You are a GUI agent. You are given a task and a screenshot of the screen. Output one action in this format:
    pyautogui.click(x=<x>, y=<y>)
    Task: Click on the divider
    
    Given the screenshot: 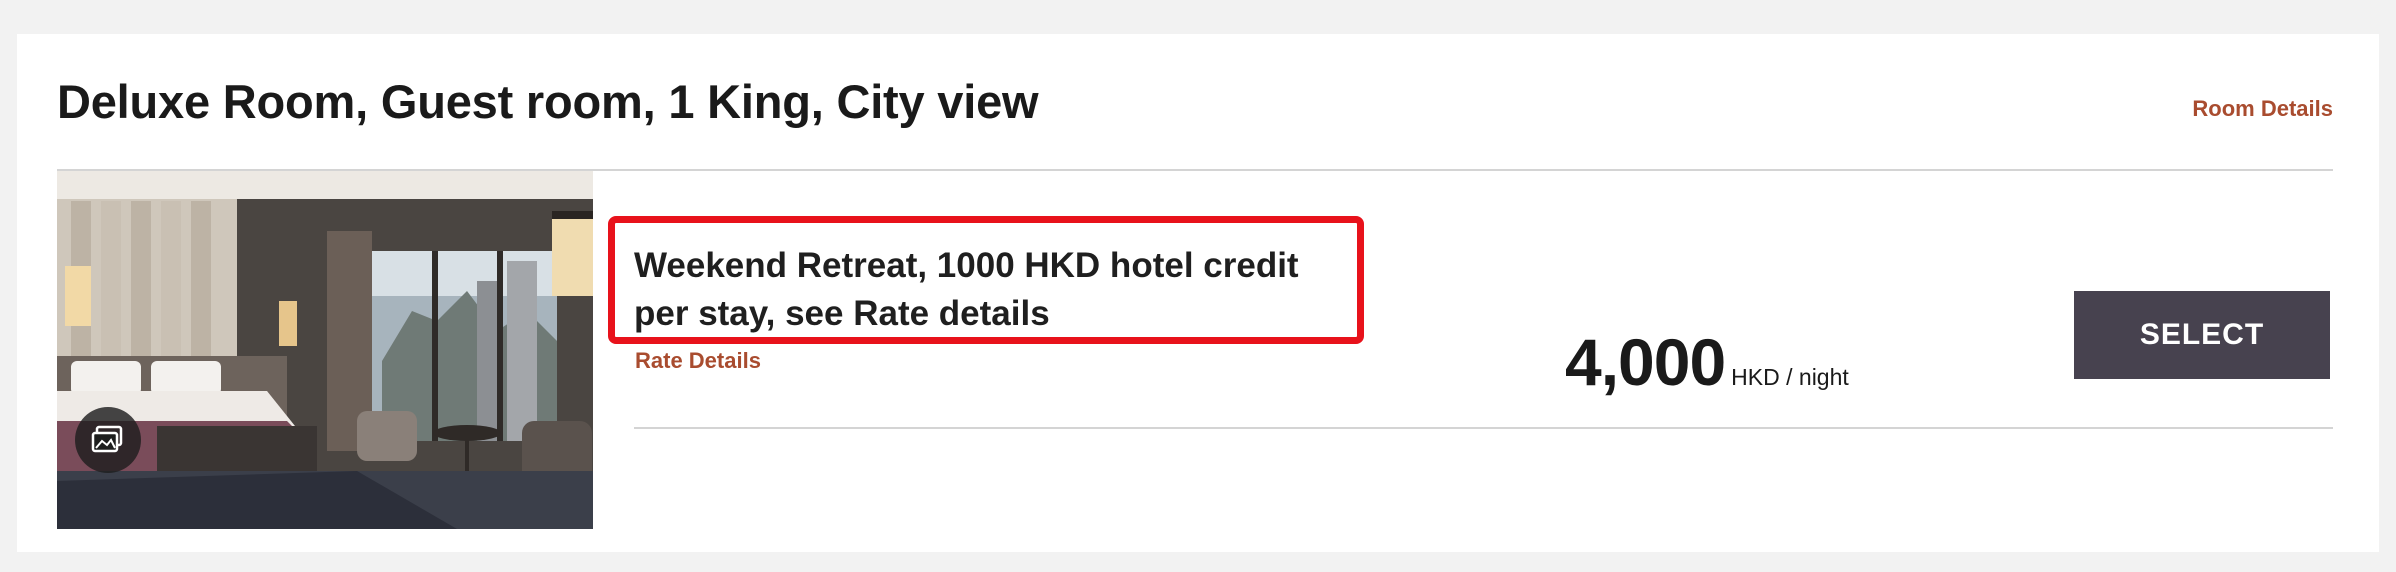 What is the action you would take?
    pyautogui.click(x=1483, y=428)
    